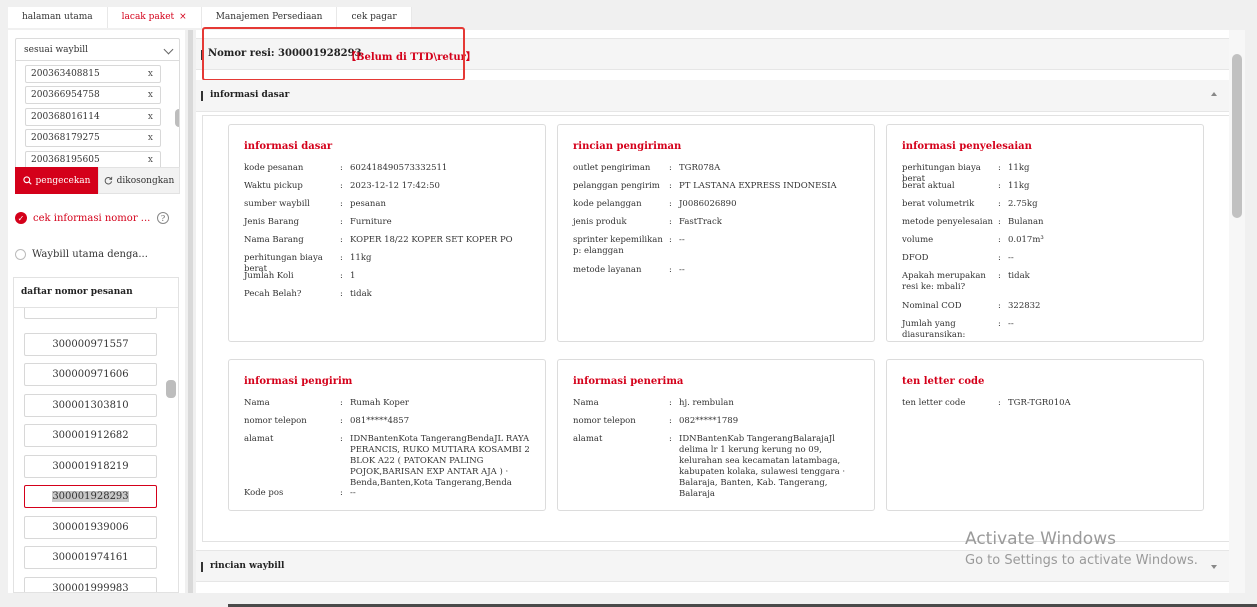  I want to click on tab-label: lacak paket, so click(148, 17).